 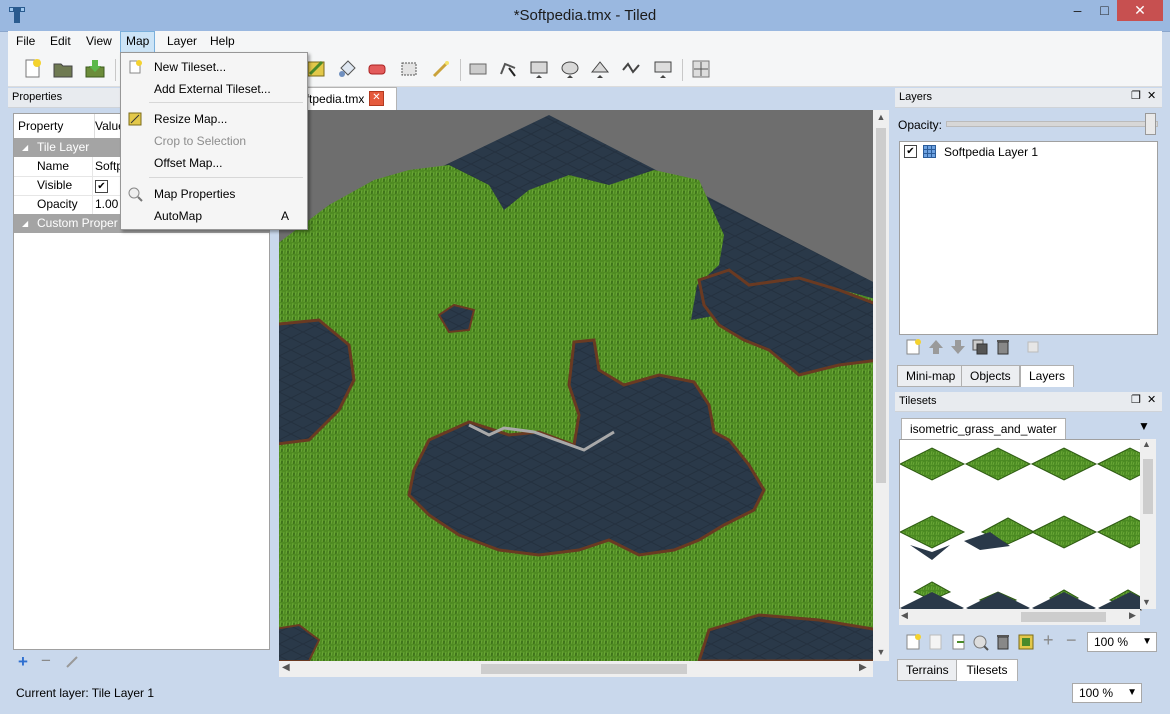 I want to click on menu-item-map-properties: Map Properties, so click(x=214, y=194).